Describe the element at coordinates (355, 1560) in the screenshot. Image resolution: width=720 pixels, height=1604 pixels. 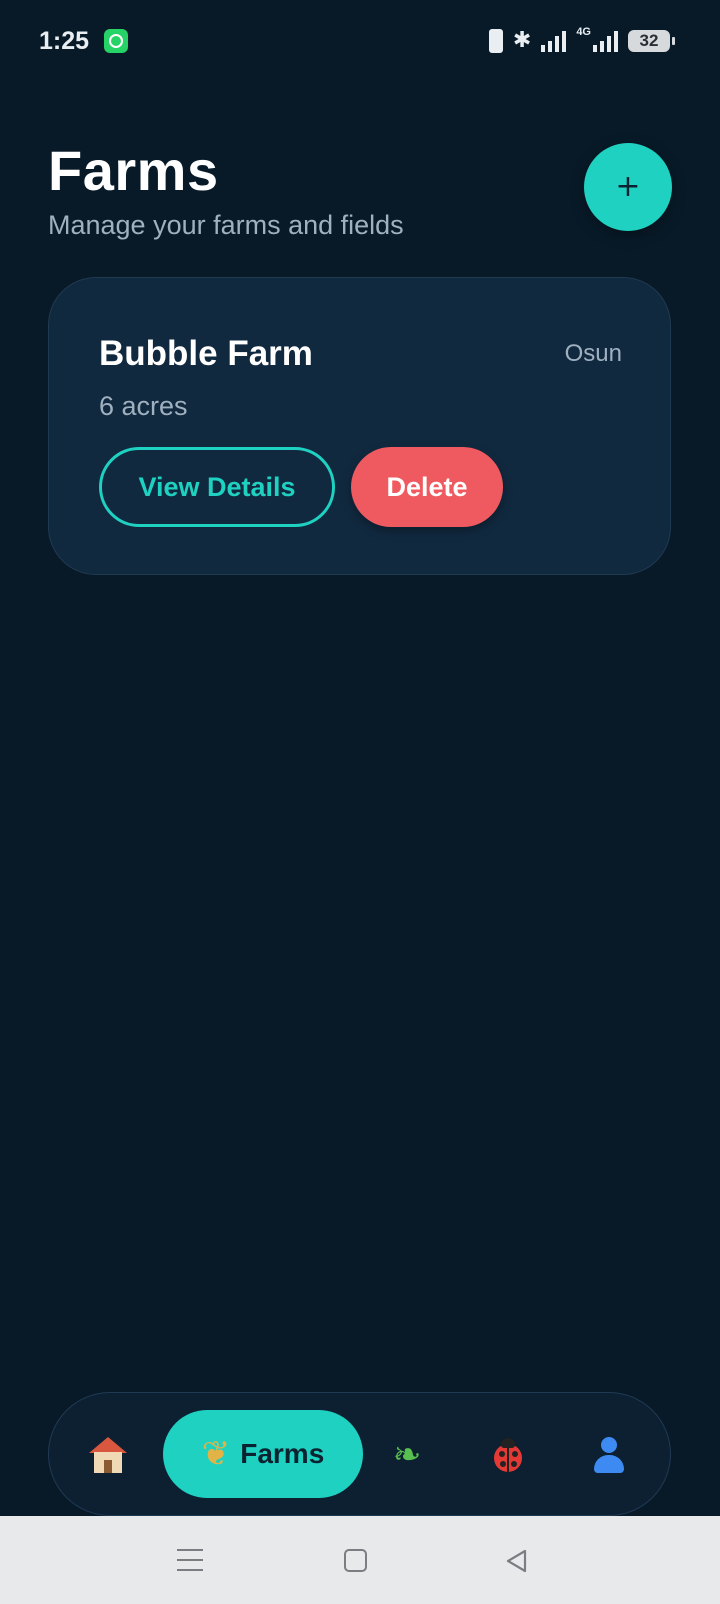
I see `home-square-icon` at that location.